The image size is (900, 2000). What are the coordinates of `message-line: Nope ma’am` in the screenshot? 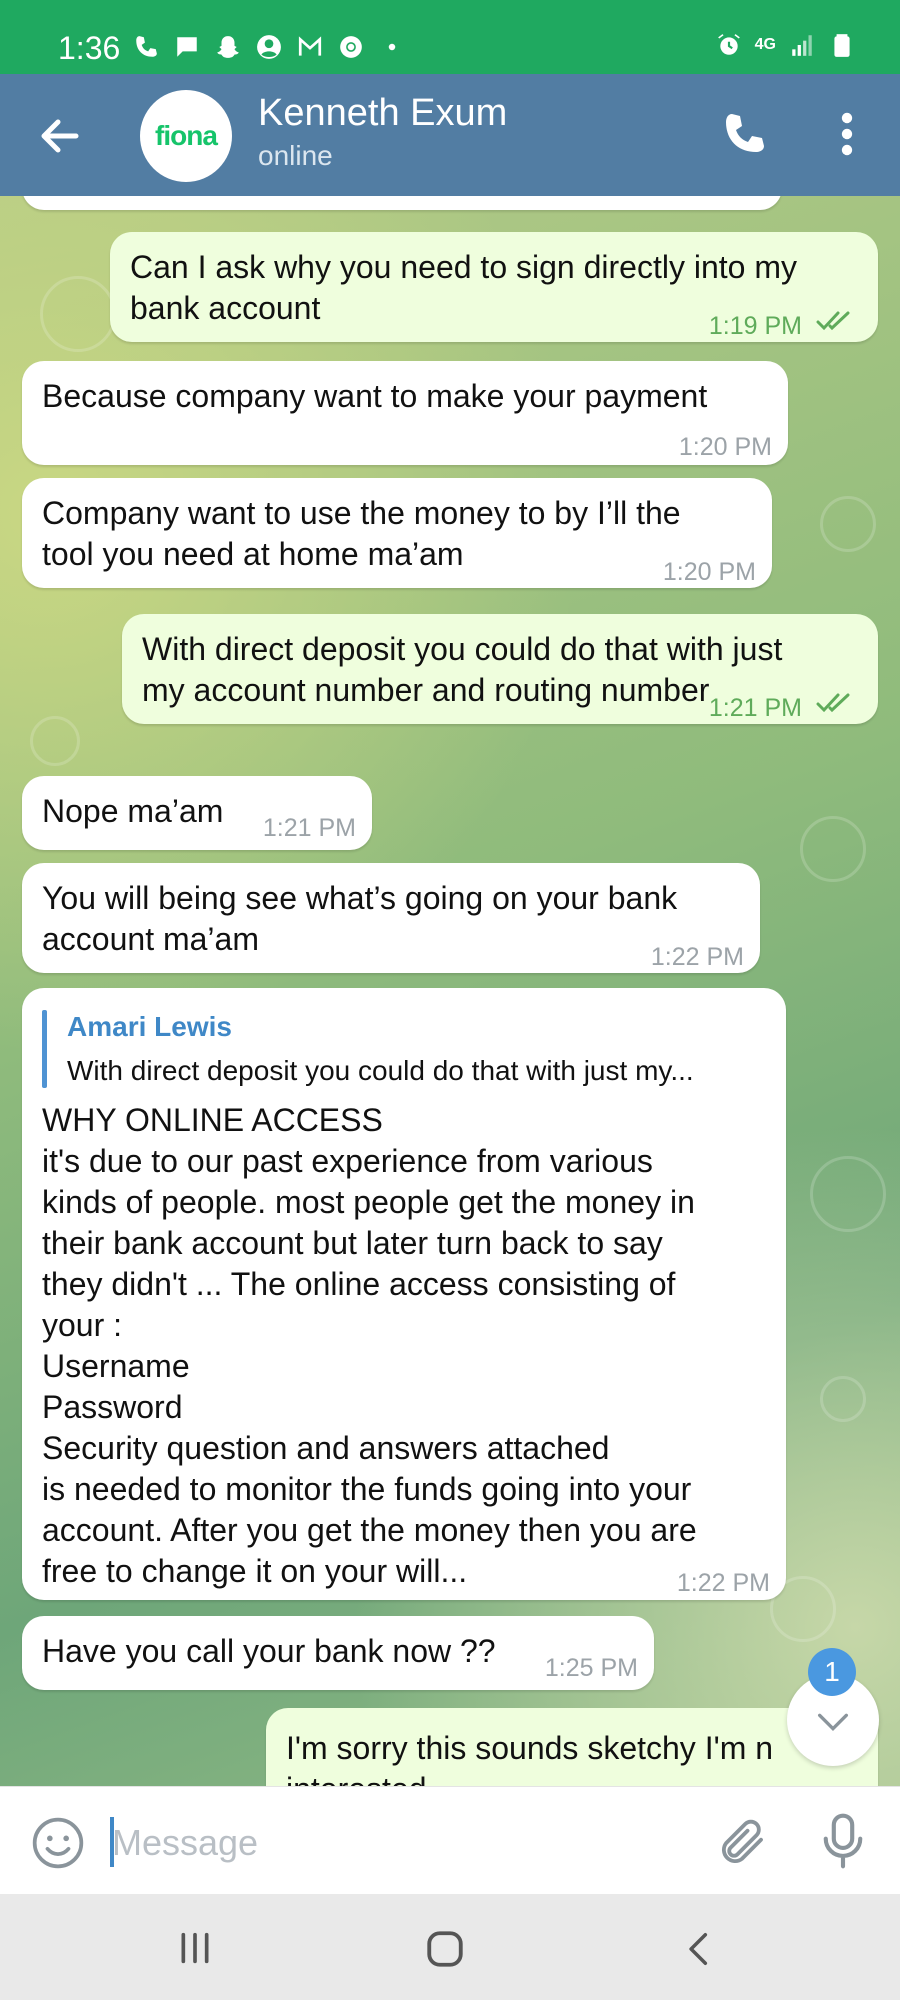 It's located at (133, 811).